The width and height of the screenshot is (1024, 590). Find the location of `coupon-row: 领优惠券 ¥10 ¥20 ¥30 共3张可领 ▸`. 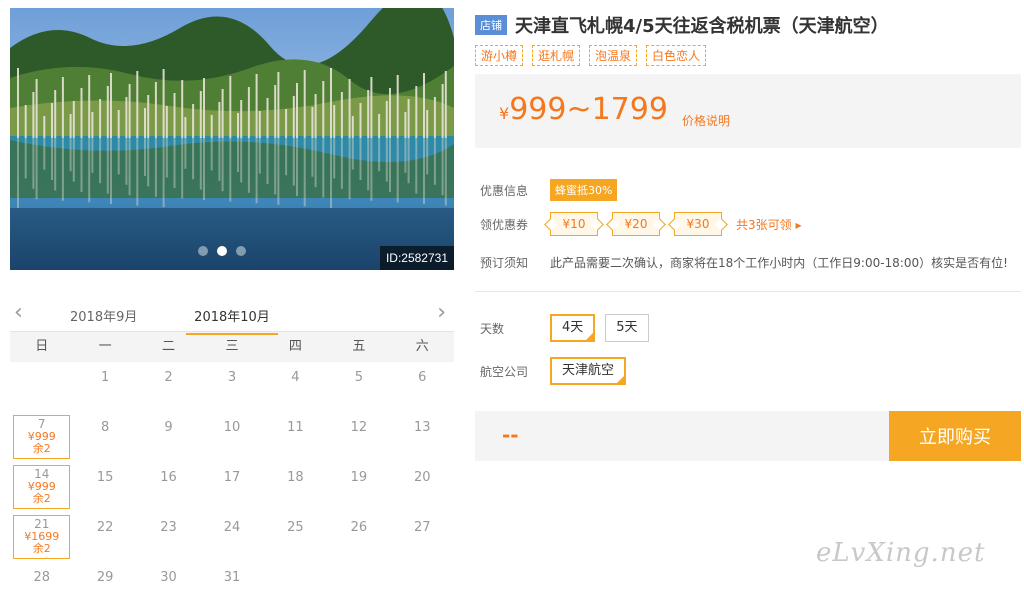

coupon-row: 领优惠券 ¥10 ¥20 ¥30 共3张可领 ▸ is located at coordinates (640, 224).